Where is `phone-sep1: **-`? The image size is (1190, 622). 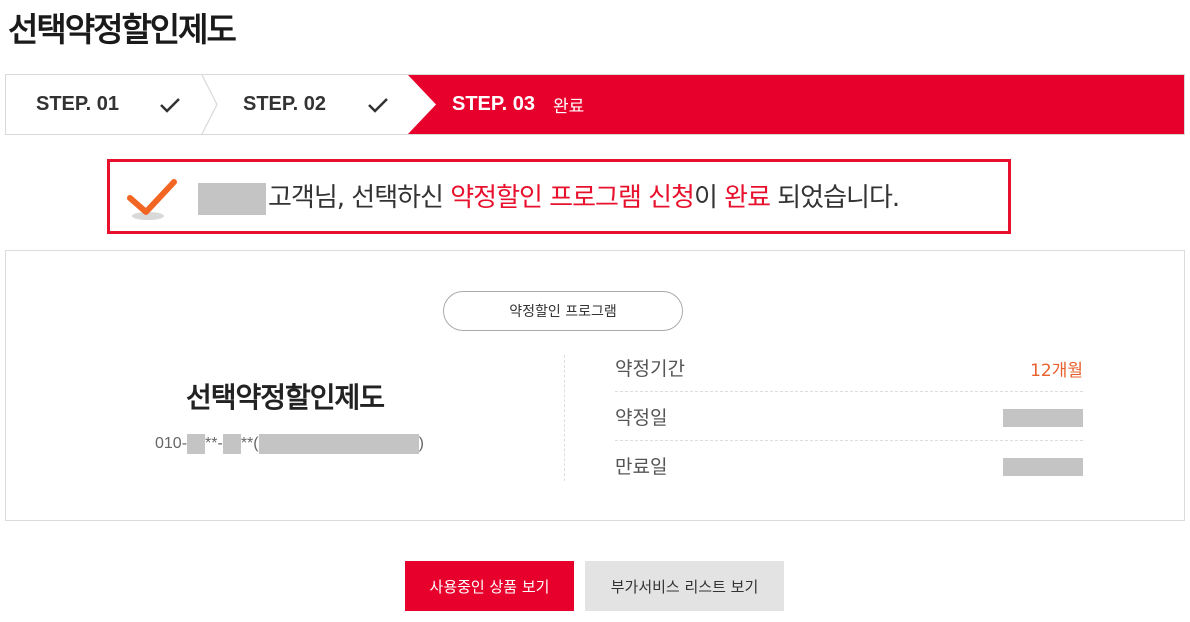
phone-sep1: **- is located at coordinates (214, 443).